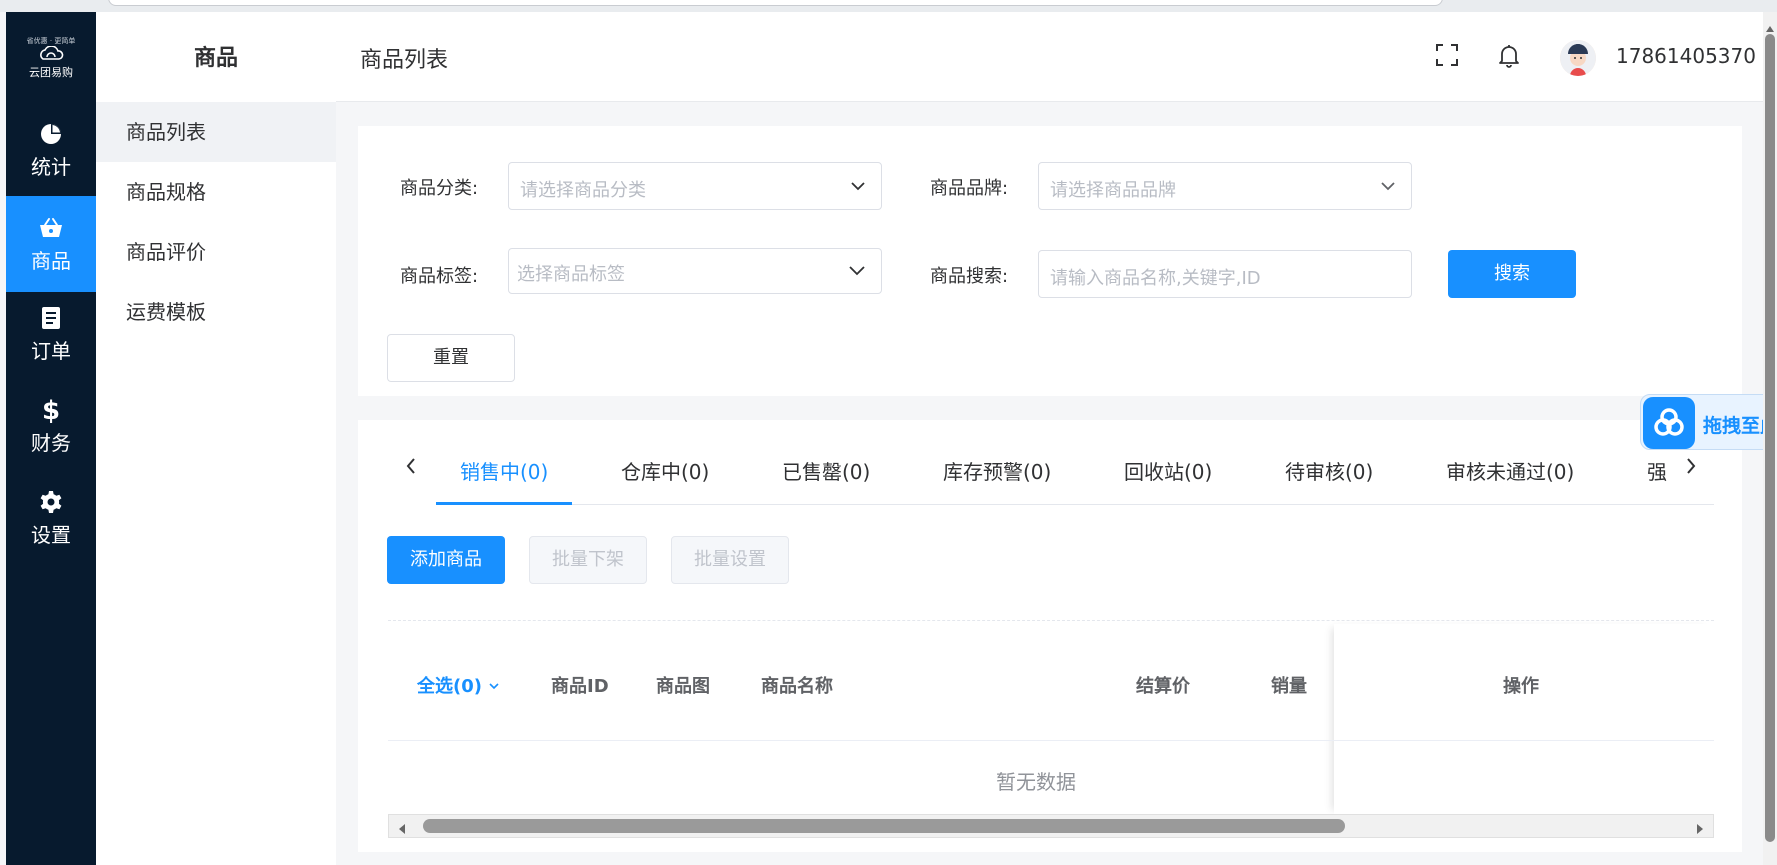 Image resolution: width=1777 pixels, height=865 pixels. I want to click on header-divider, so click(1051, 740).